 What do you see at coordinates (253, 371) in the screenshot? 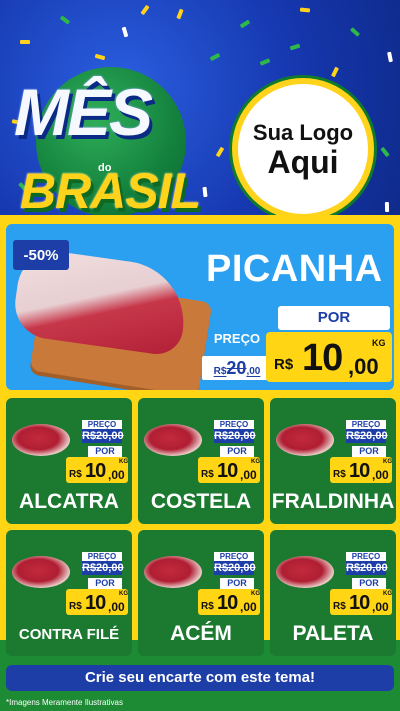
I see `old-price-dec: ,00` at bounding box center [253, 371].